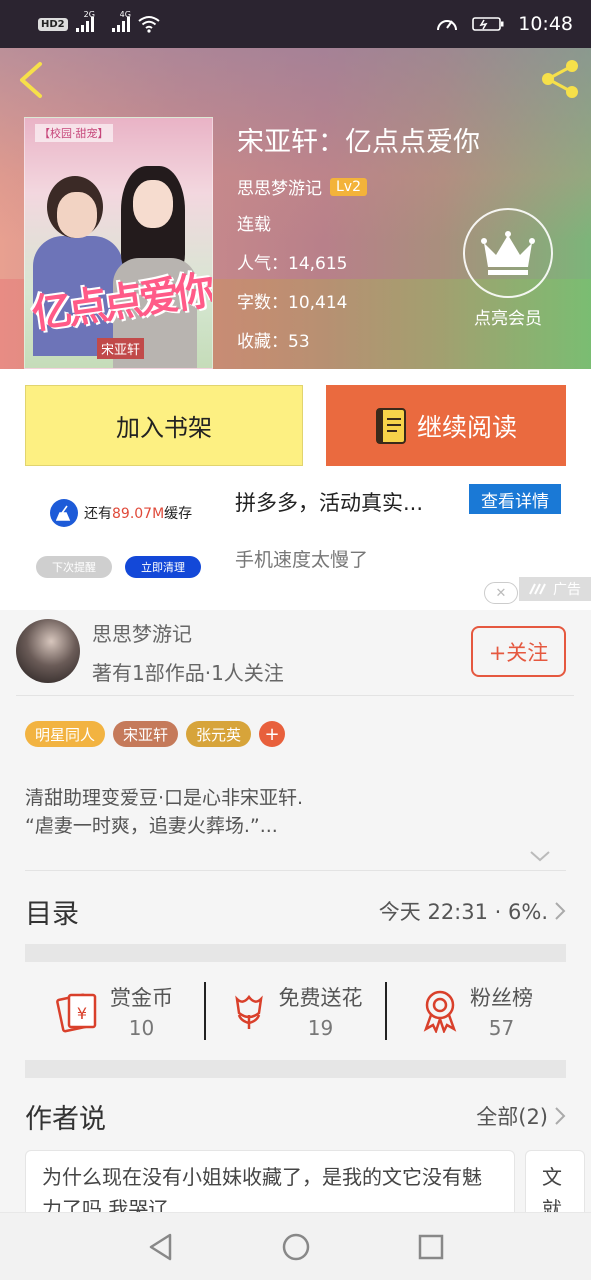 This screenshot has height=1280, width=591. What do you see at coordinates (61, 24) in the screenshot?
I see `hd-sub-label: 2` at bounding box center [61, 24].